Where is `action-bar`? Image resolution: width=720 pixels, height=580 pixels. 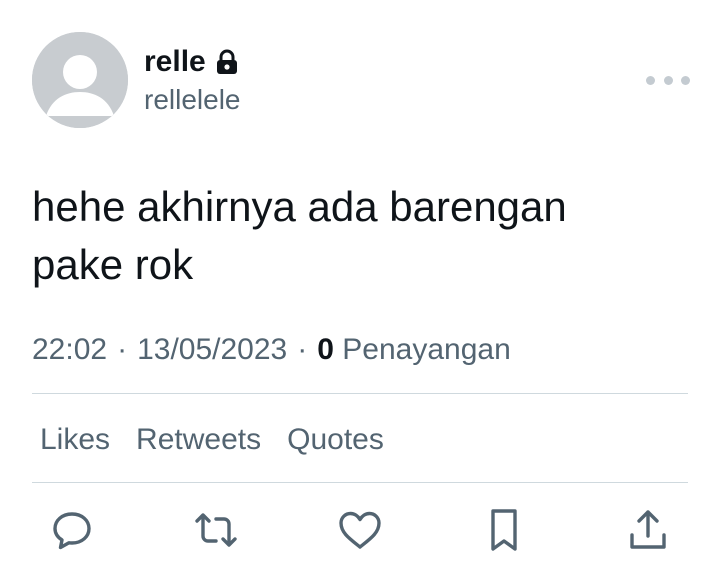
action-bar is located at coordinates (360, 531).